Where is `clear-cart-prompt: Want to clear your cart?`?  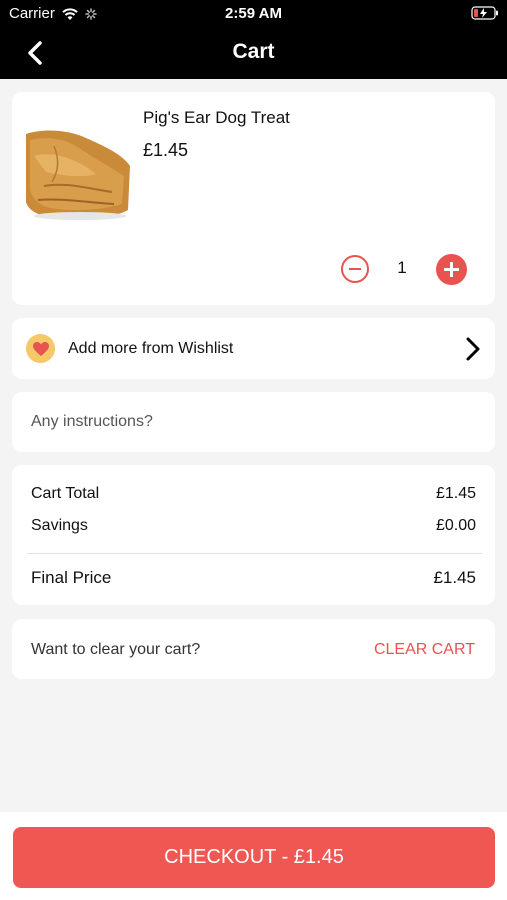 clear-cart-prompt: Want to clear your cart? is located at coordinates (116, 649).